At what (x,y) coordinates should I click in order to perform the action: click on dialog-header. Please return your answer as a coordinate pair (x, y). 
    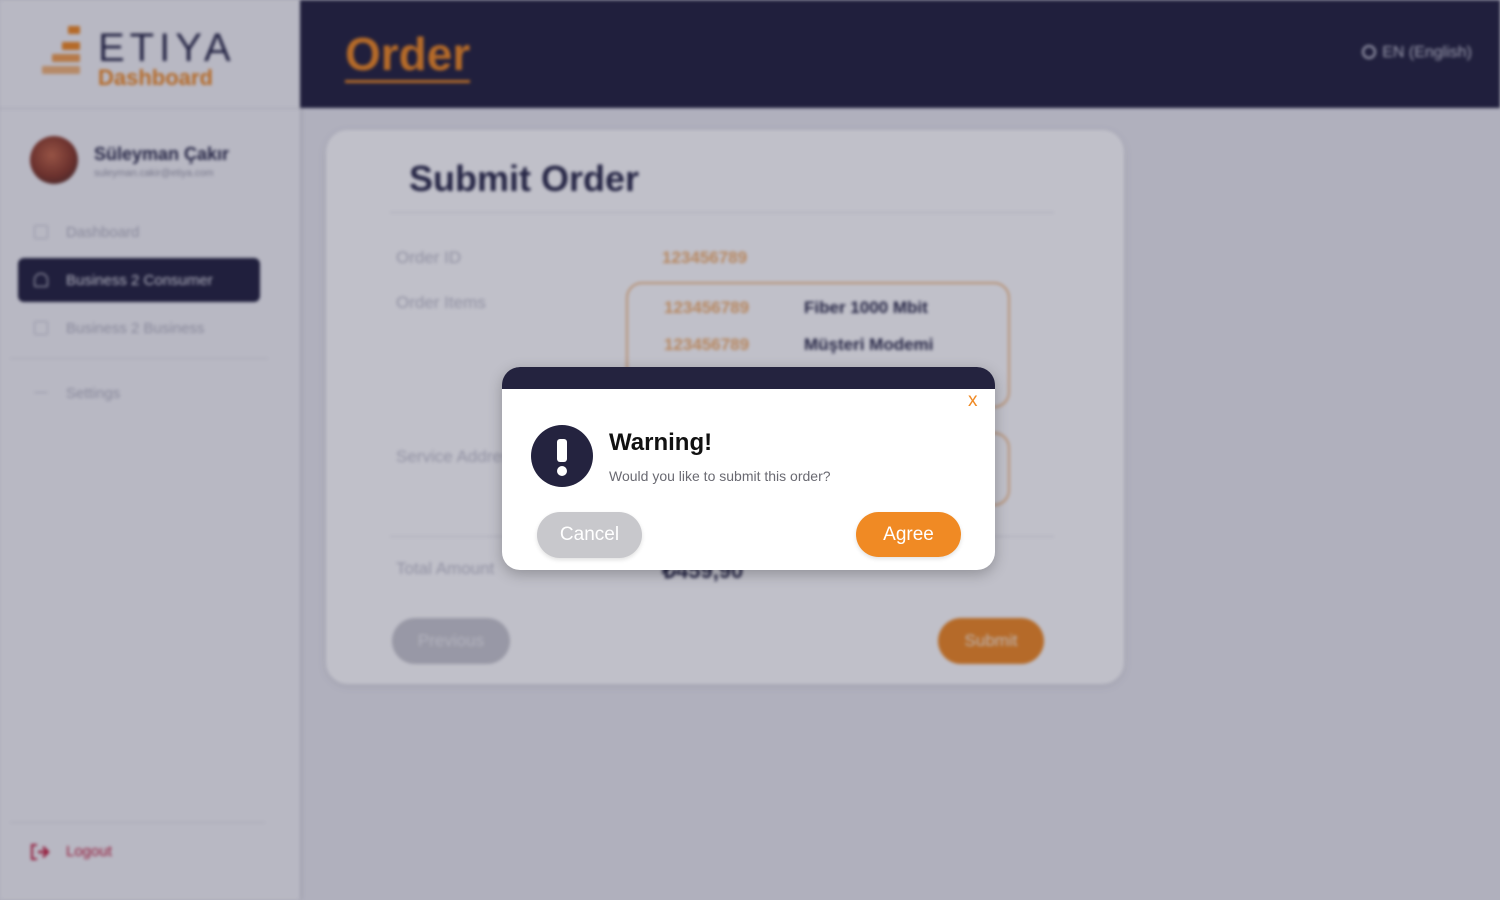
    Looking at the image, I should click on (748, 378).